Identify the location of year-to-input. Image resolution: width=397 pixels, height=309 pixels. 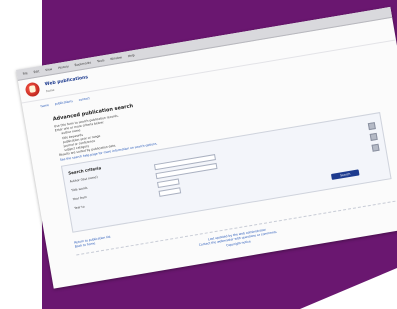
(170, 192).